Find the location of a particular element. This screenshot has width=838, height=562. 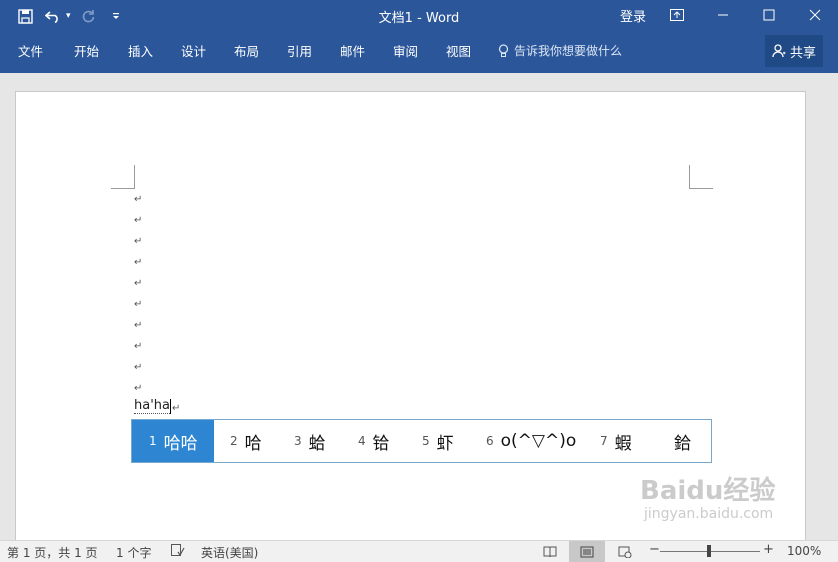

window-controls is located at coordinates (746, 15).